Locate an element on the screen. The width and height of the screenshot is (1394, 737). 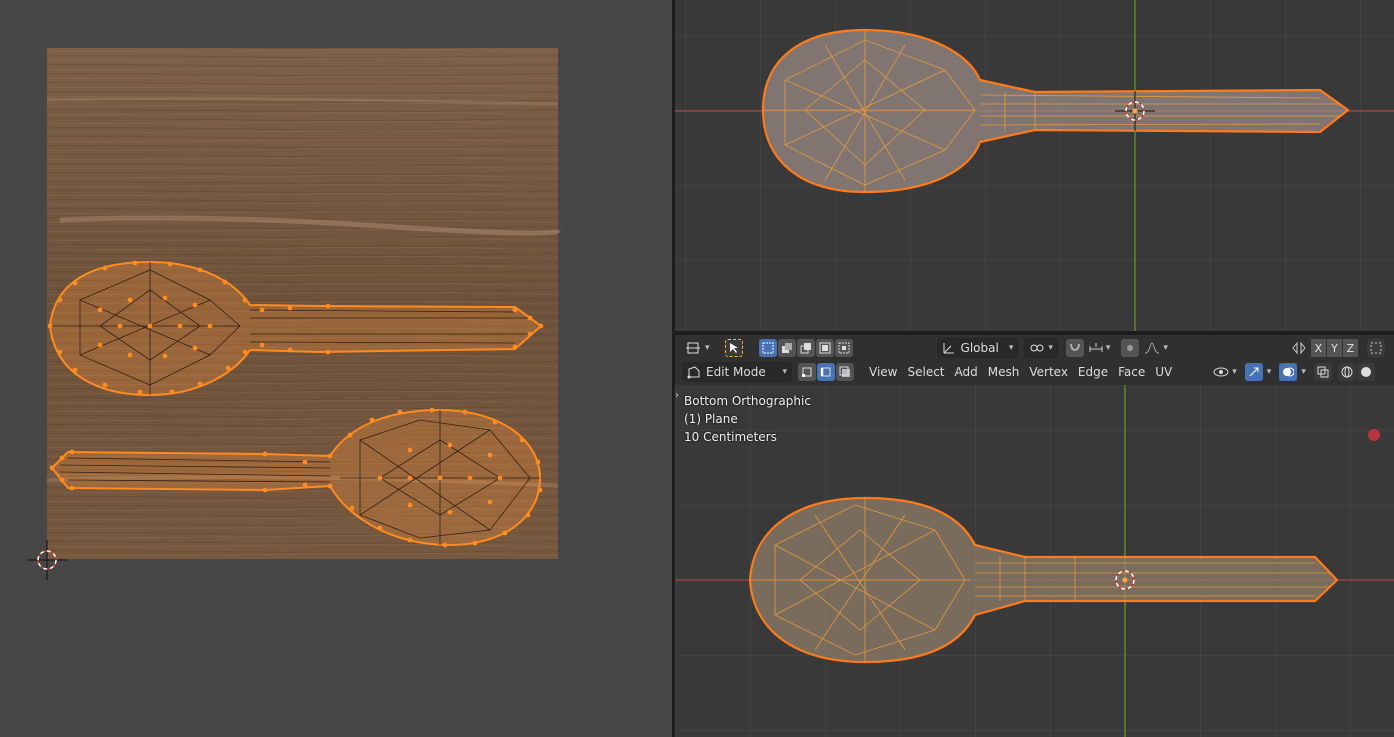
menu-view: View is located at coordinates (883, 372).